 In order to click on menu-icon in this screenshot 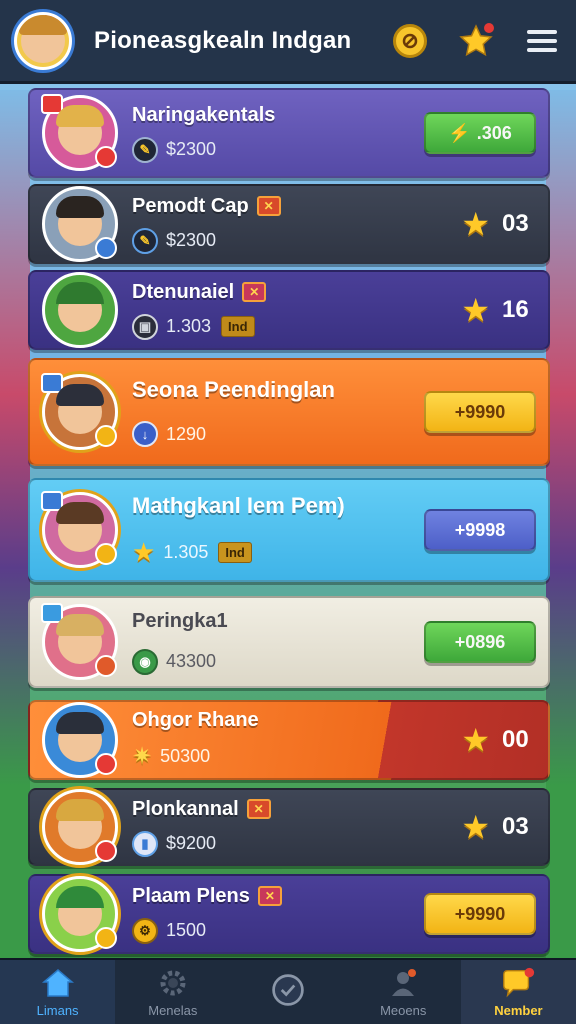, I will do `click(542, 41)`.